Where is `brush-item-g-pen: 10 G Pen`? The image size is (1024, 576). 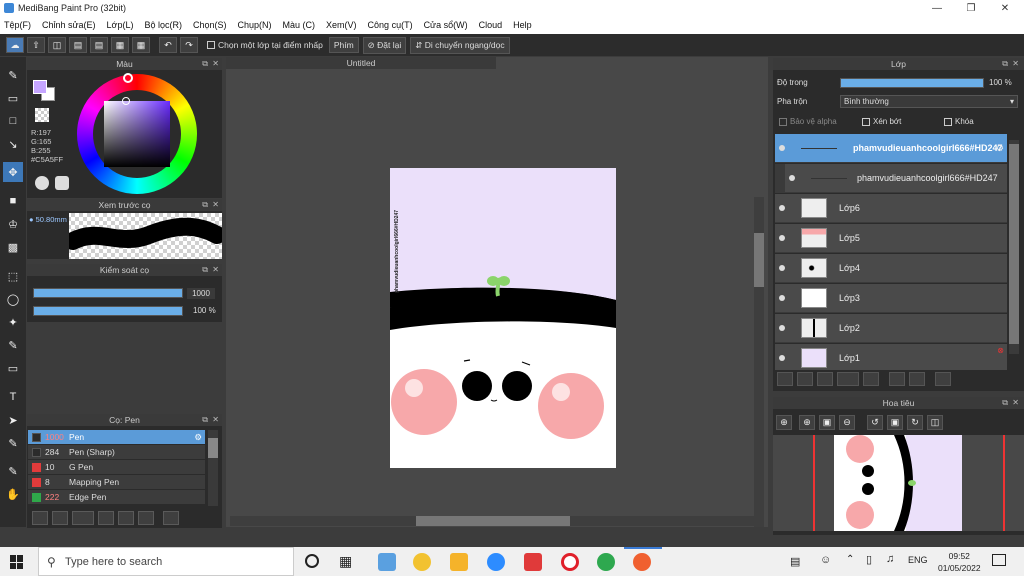 brush-item-g-pen: 10 G Pen is located at coordinates (116, 467).